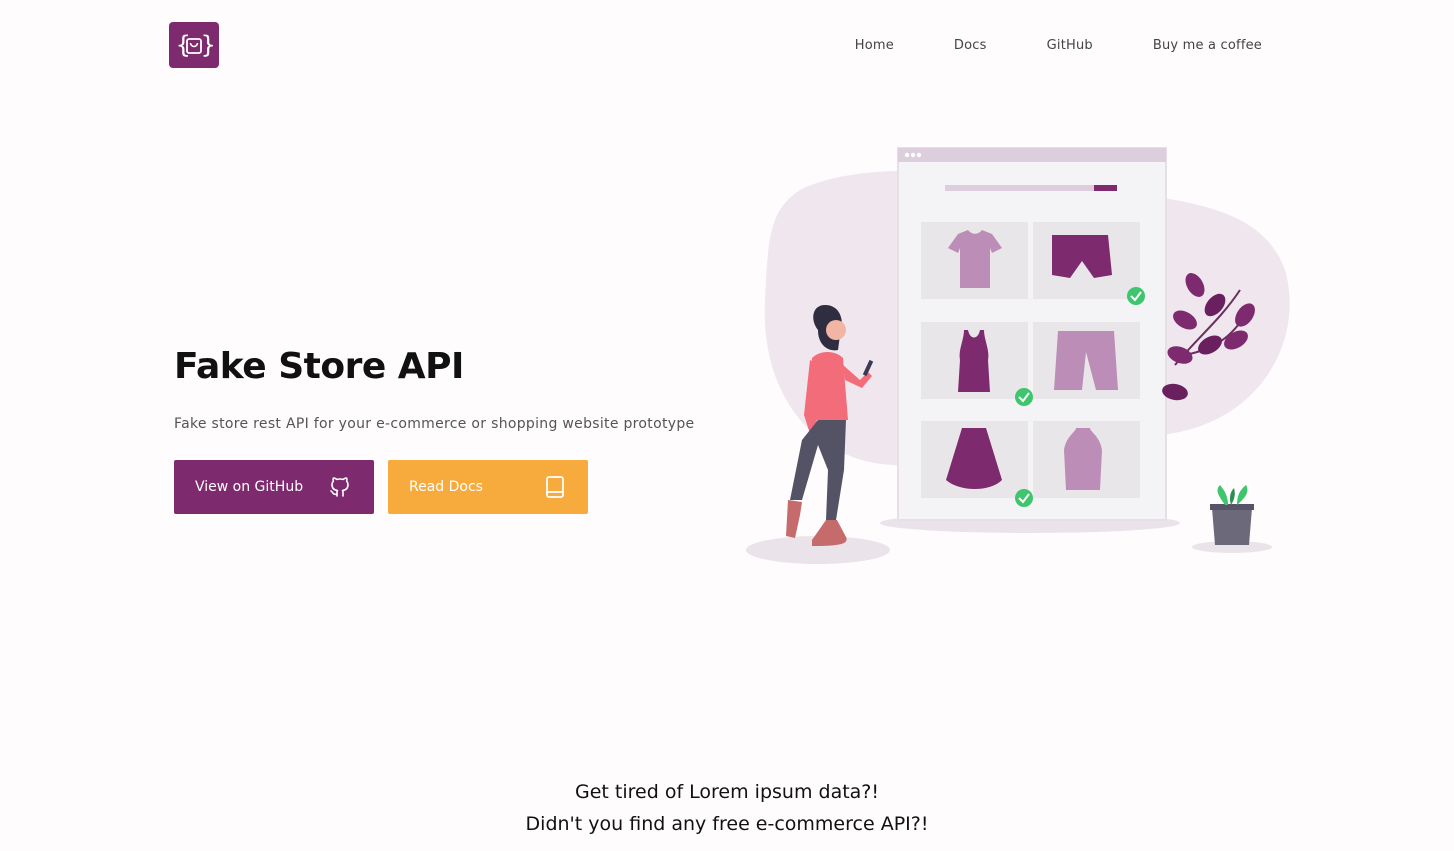  What do you see at coordinates (970, 45) in the screenshot?
I see `nav-docs-link: Docs` at bounding box center [970, 45].